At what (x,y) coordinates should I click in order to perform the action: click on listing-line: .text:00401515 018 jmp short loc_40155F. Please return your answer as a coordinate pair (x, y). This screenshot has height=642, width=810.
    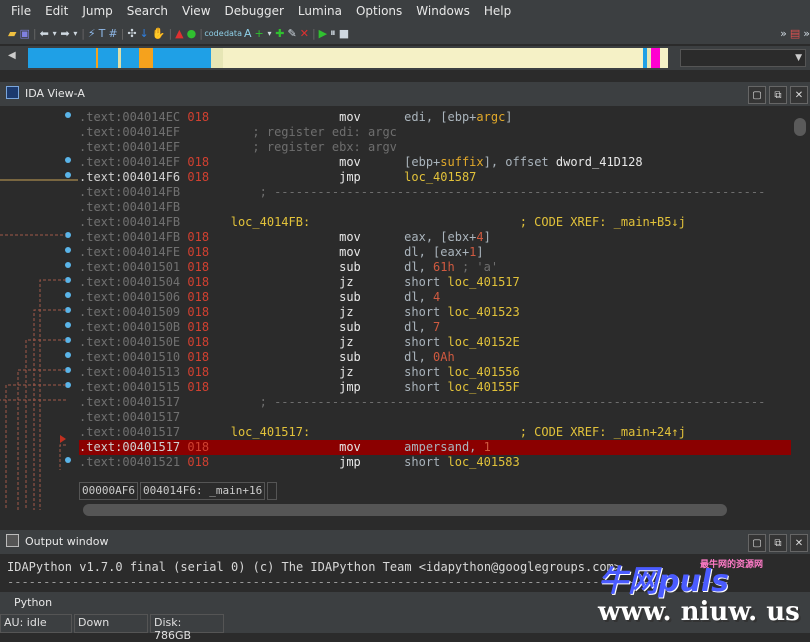
    Looking at the image, I should click on (435, 387).